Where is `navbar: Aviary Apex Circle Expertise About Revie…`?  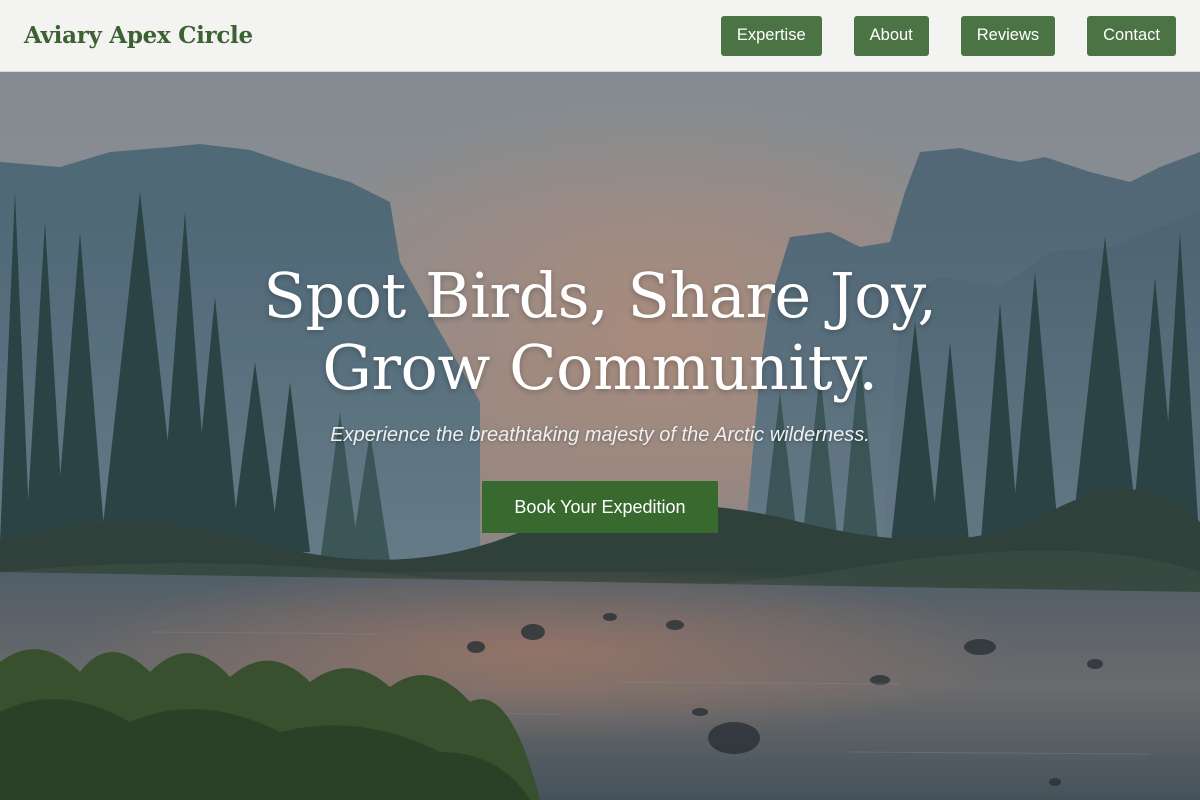
navbar: Aviary Apex Circle Expertise About Revie… is located at coordinates (600, 36).